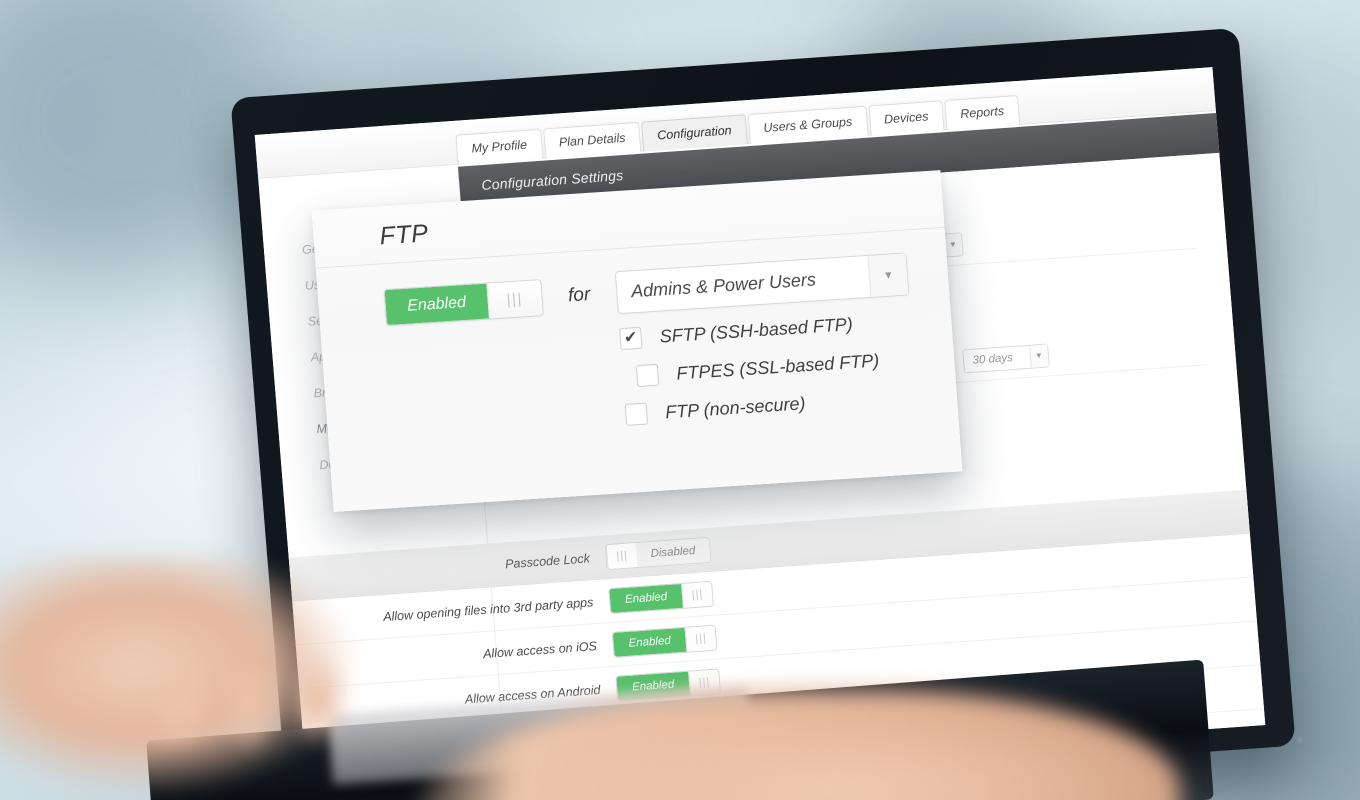  I want to click on fingers-blurred, so click(270, 715).